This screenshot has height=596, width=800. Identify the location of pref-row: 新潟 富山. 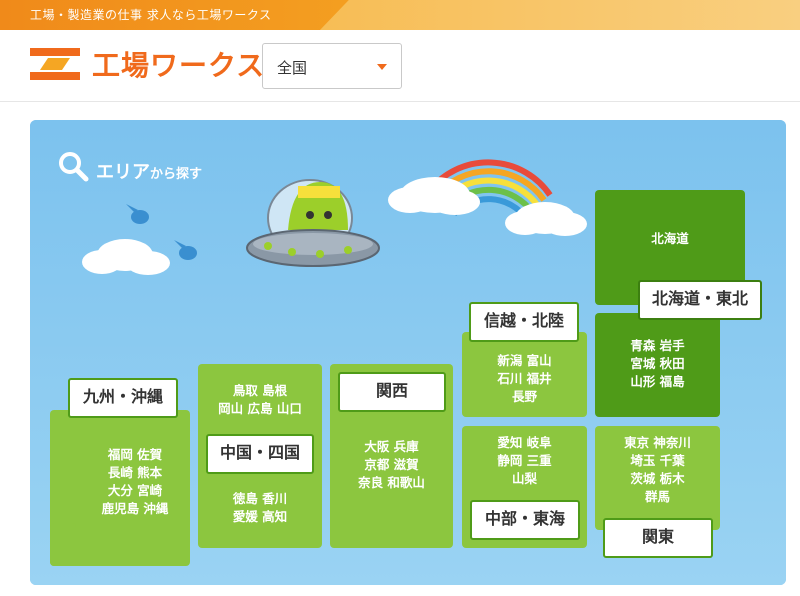
(524, 360).